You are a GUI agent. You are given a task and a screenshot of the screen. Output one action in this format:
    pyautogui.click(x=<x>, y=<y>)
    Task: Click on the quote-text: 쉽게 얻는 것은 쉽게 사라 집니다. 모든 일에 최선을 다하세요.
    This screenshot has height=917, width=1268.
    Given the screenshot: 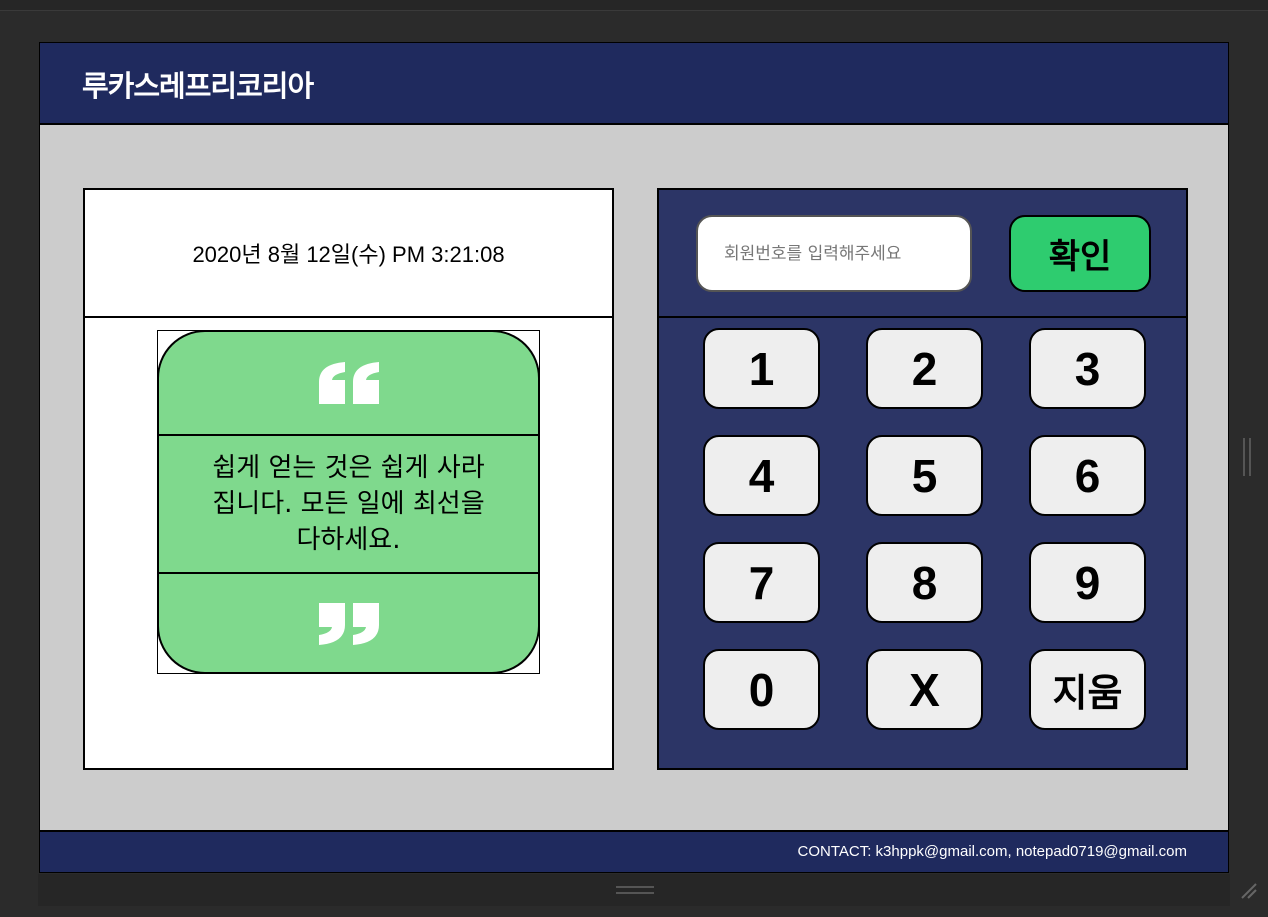 What is the action you would take?
    pyautogui.click(x=348, y=504)
    